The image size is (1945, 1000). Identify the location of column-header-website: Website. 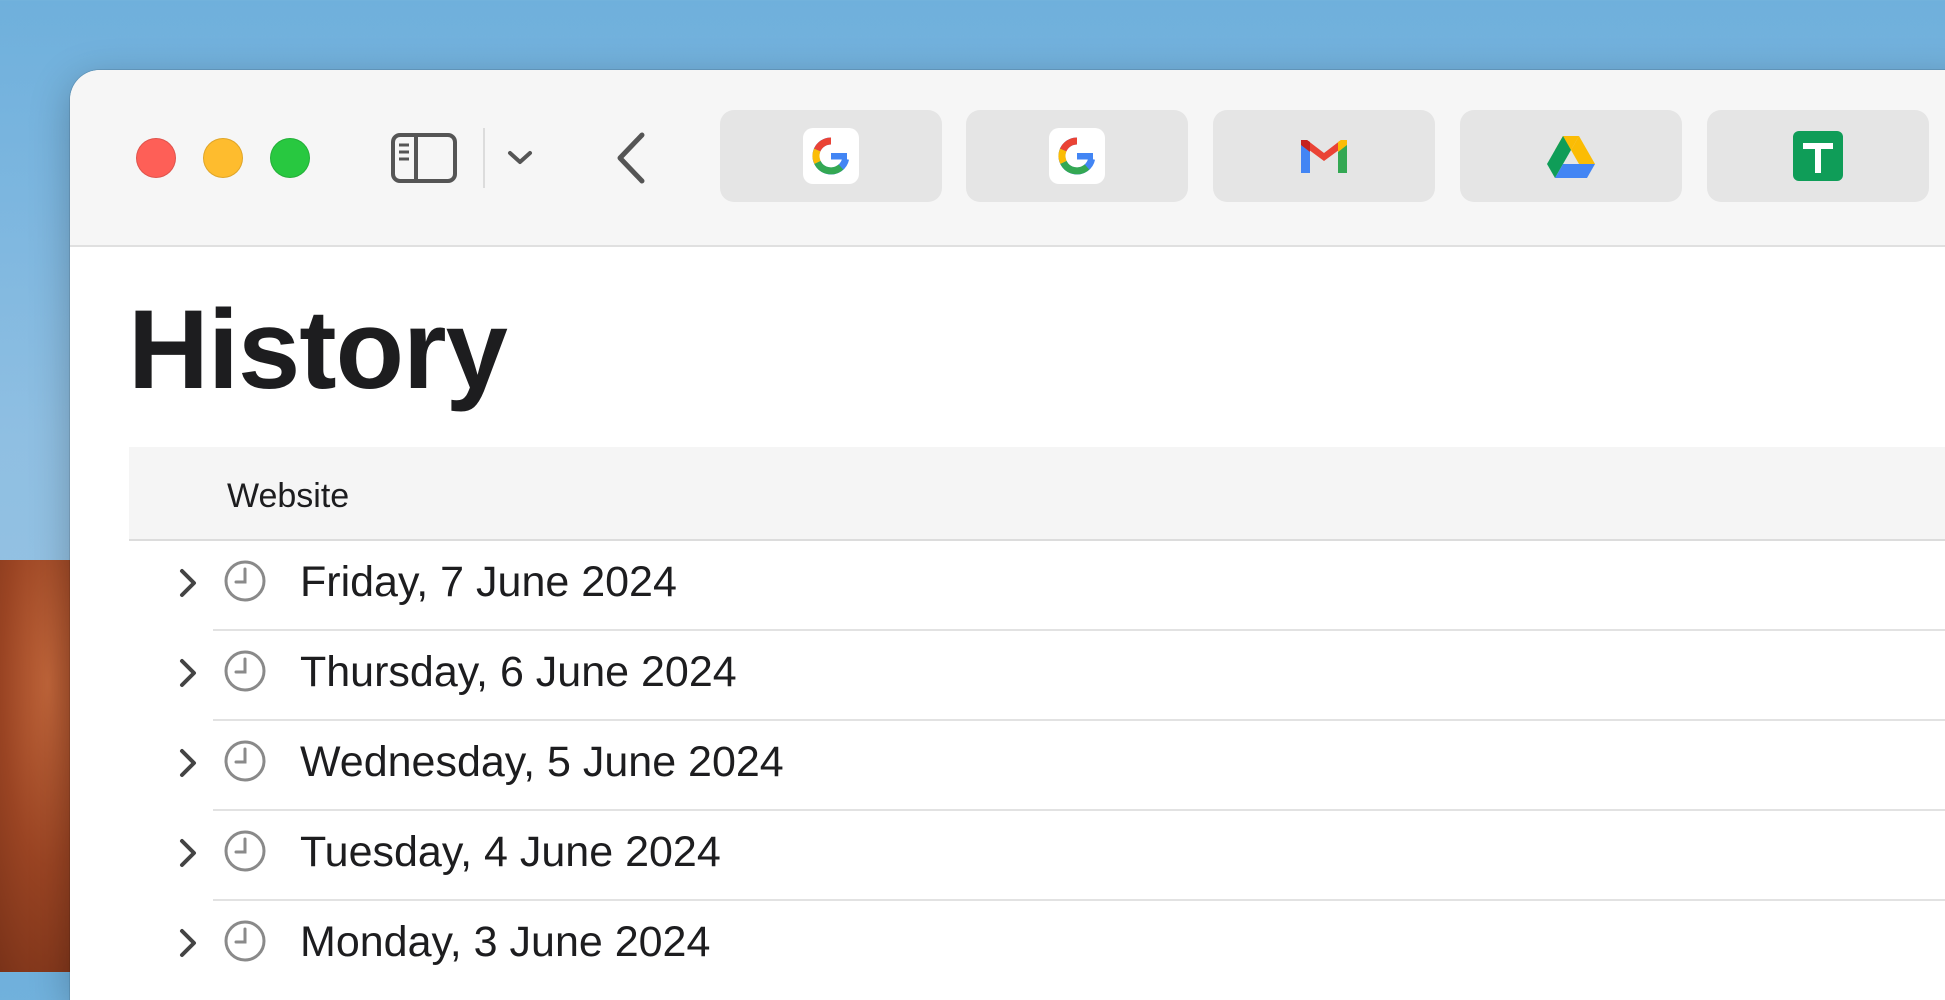
(288, 496).